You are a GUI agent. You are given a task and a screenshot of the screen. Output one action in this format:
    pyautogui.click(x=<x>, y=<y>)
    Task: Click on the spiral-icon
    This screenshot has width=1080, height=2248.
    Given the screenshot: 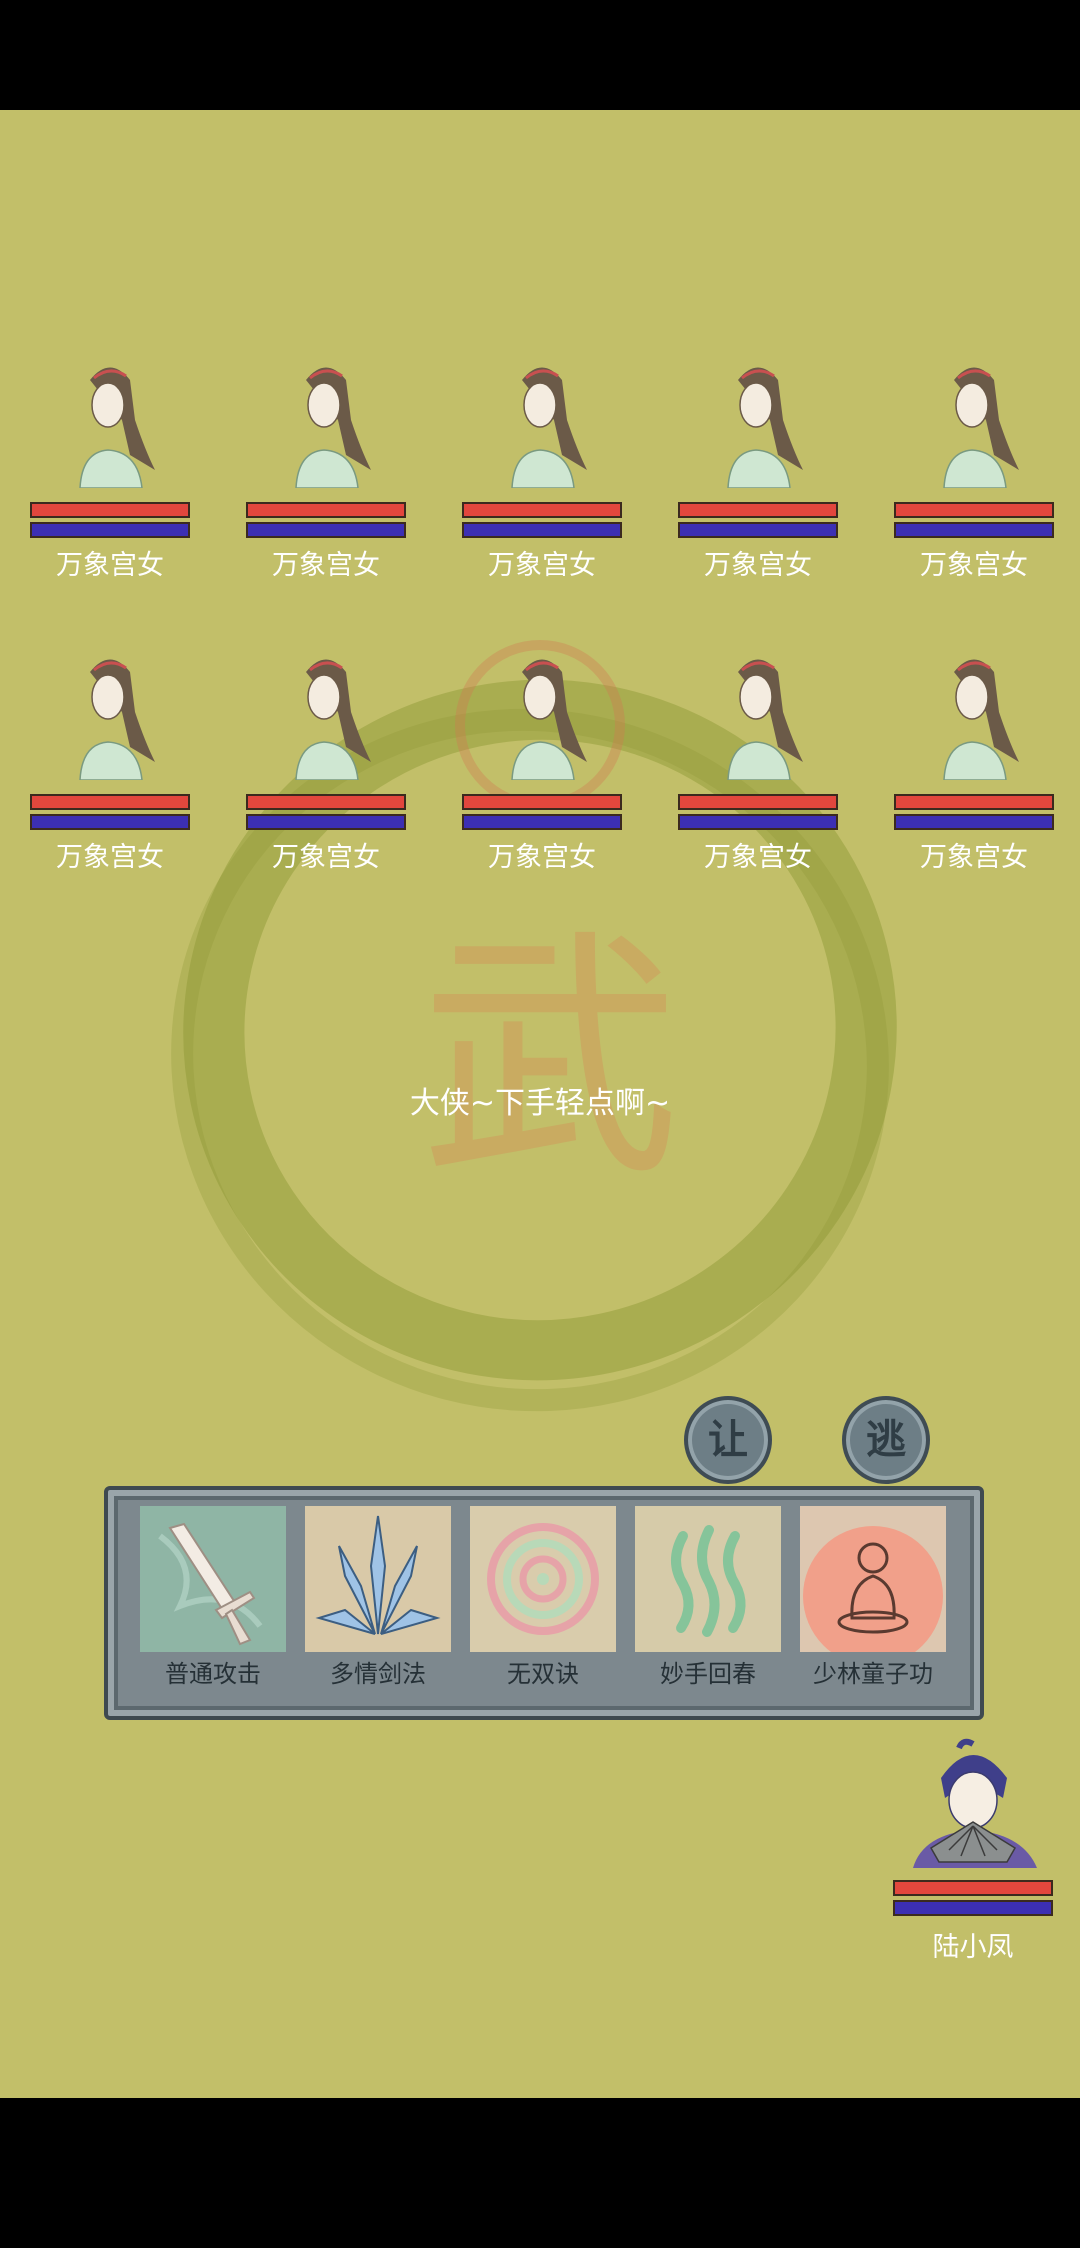 What is the action you would take?
    pyautogui.click(x=543, y=1579)
    